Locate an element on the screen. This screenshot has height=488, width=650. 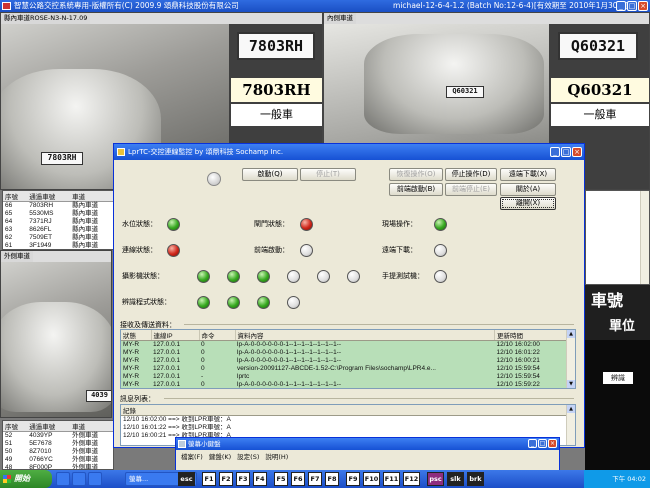
manual-tester-led is located at coordinates (440, 276).